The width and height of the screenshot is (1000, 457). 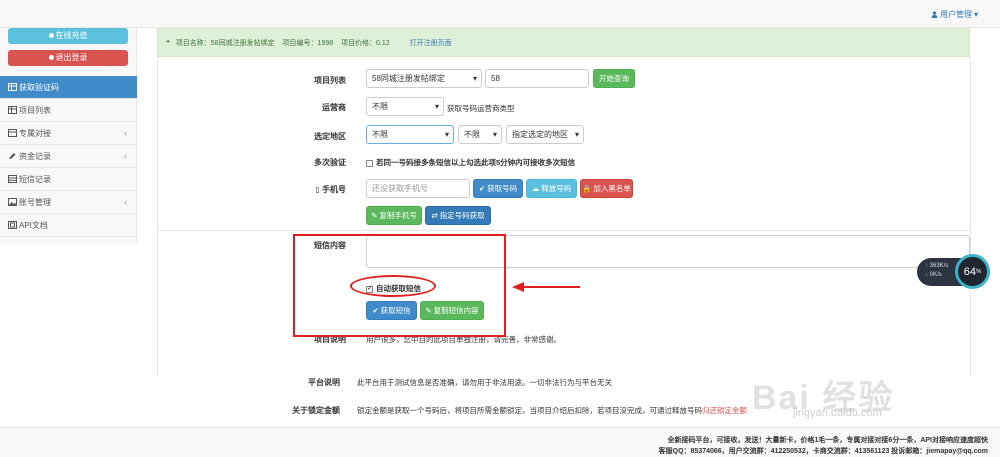 What do you see at coordinates (68, 58) in the screenshot?
I see `logout-button: 退出登录` at bounding box center [68, 58].